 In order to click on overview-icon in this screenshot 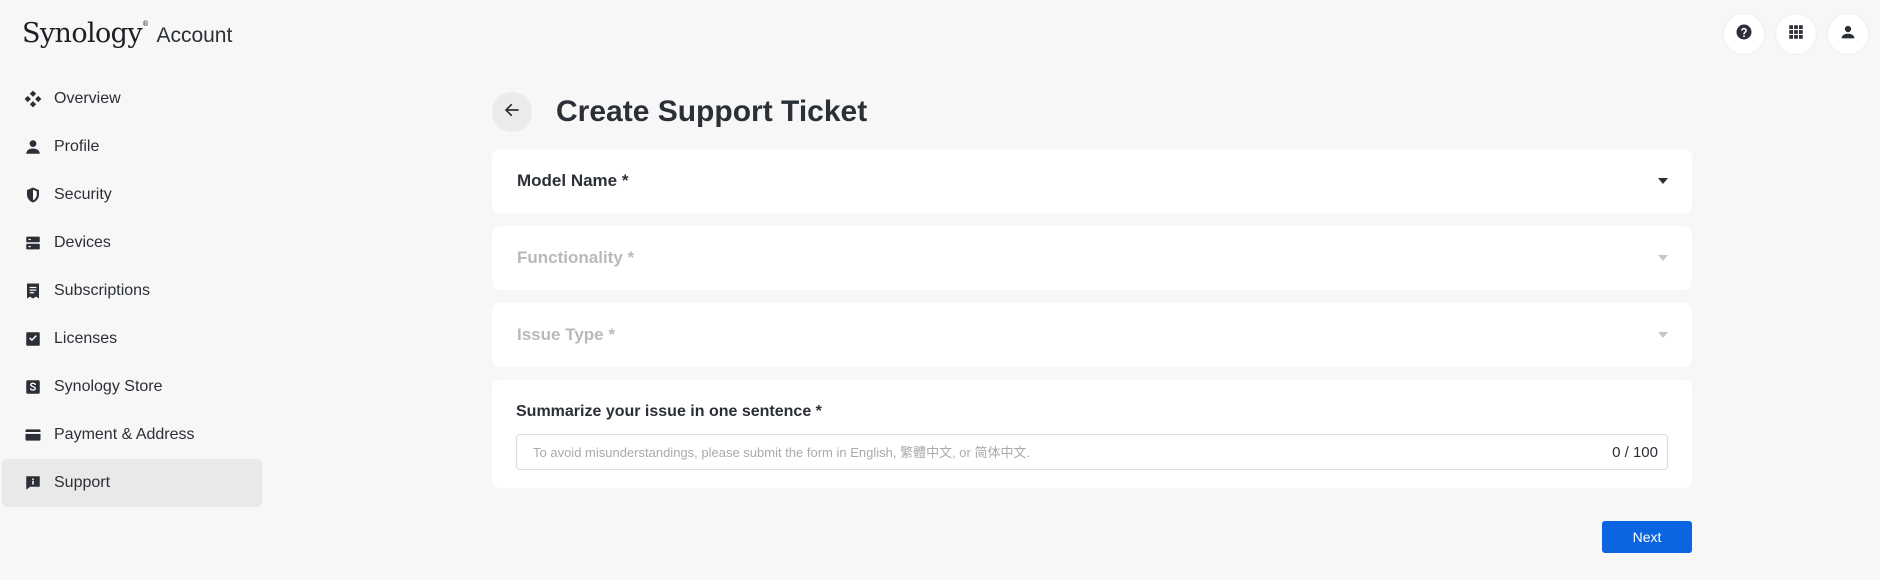, I will do `click(33, 99)`.